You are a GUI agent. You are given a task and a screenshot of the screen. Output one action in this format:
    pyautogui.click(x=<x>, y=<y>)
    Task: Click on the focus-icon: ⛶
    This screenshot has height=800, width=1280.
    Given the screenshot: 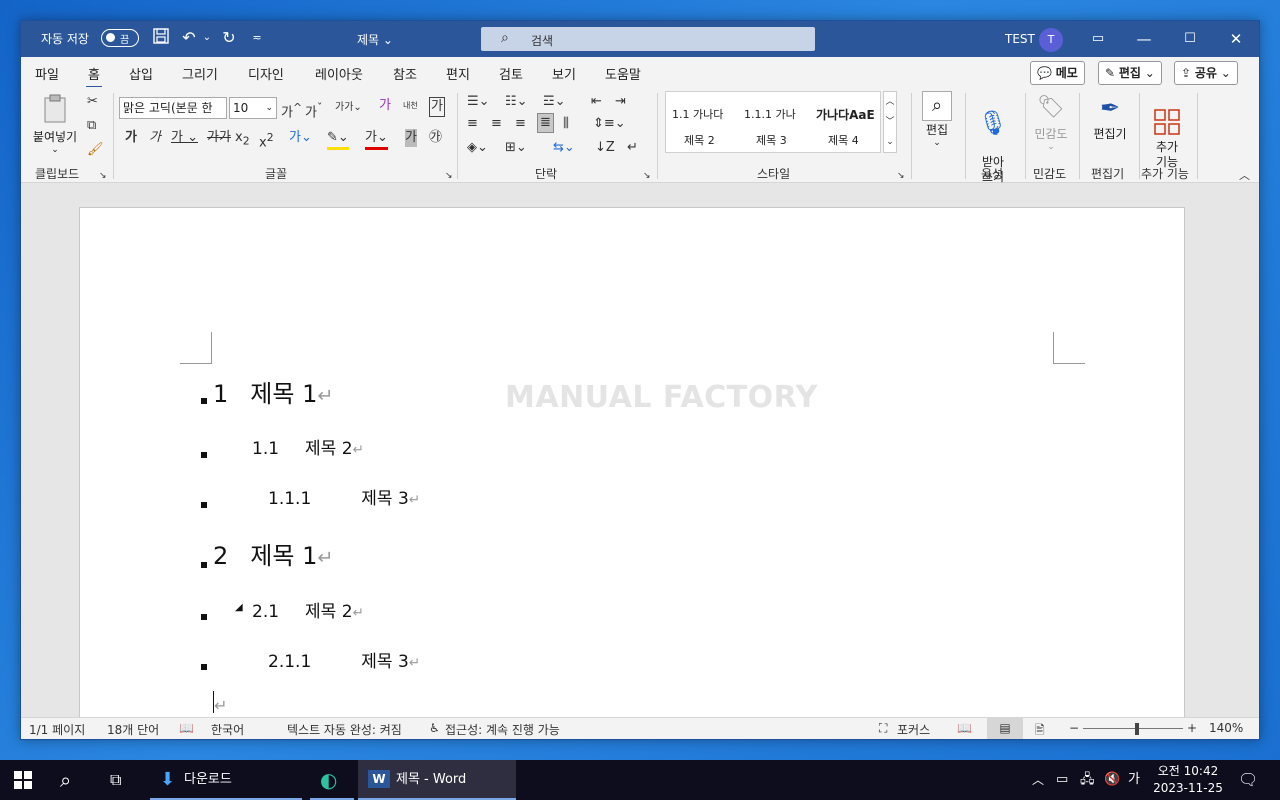 What is the action you would take?
    pyautogui.click(x=883, y=728)
    